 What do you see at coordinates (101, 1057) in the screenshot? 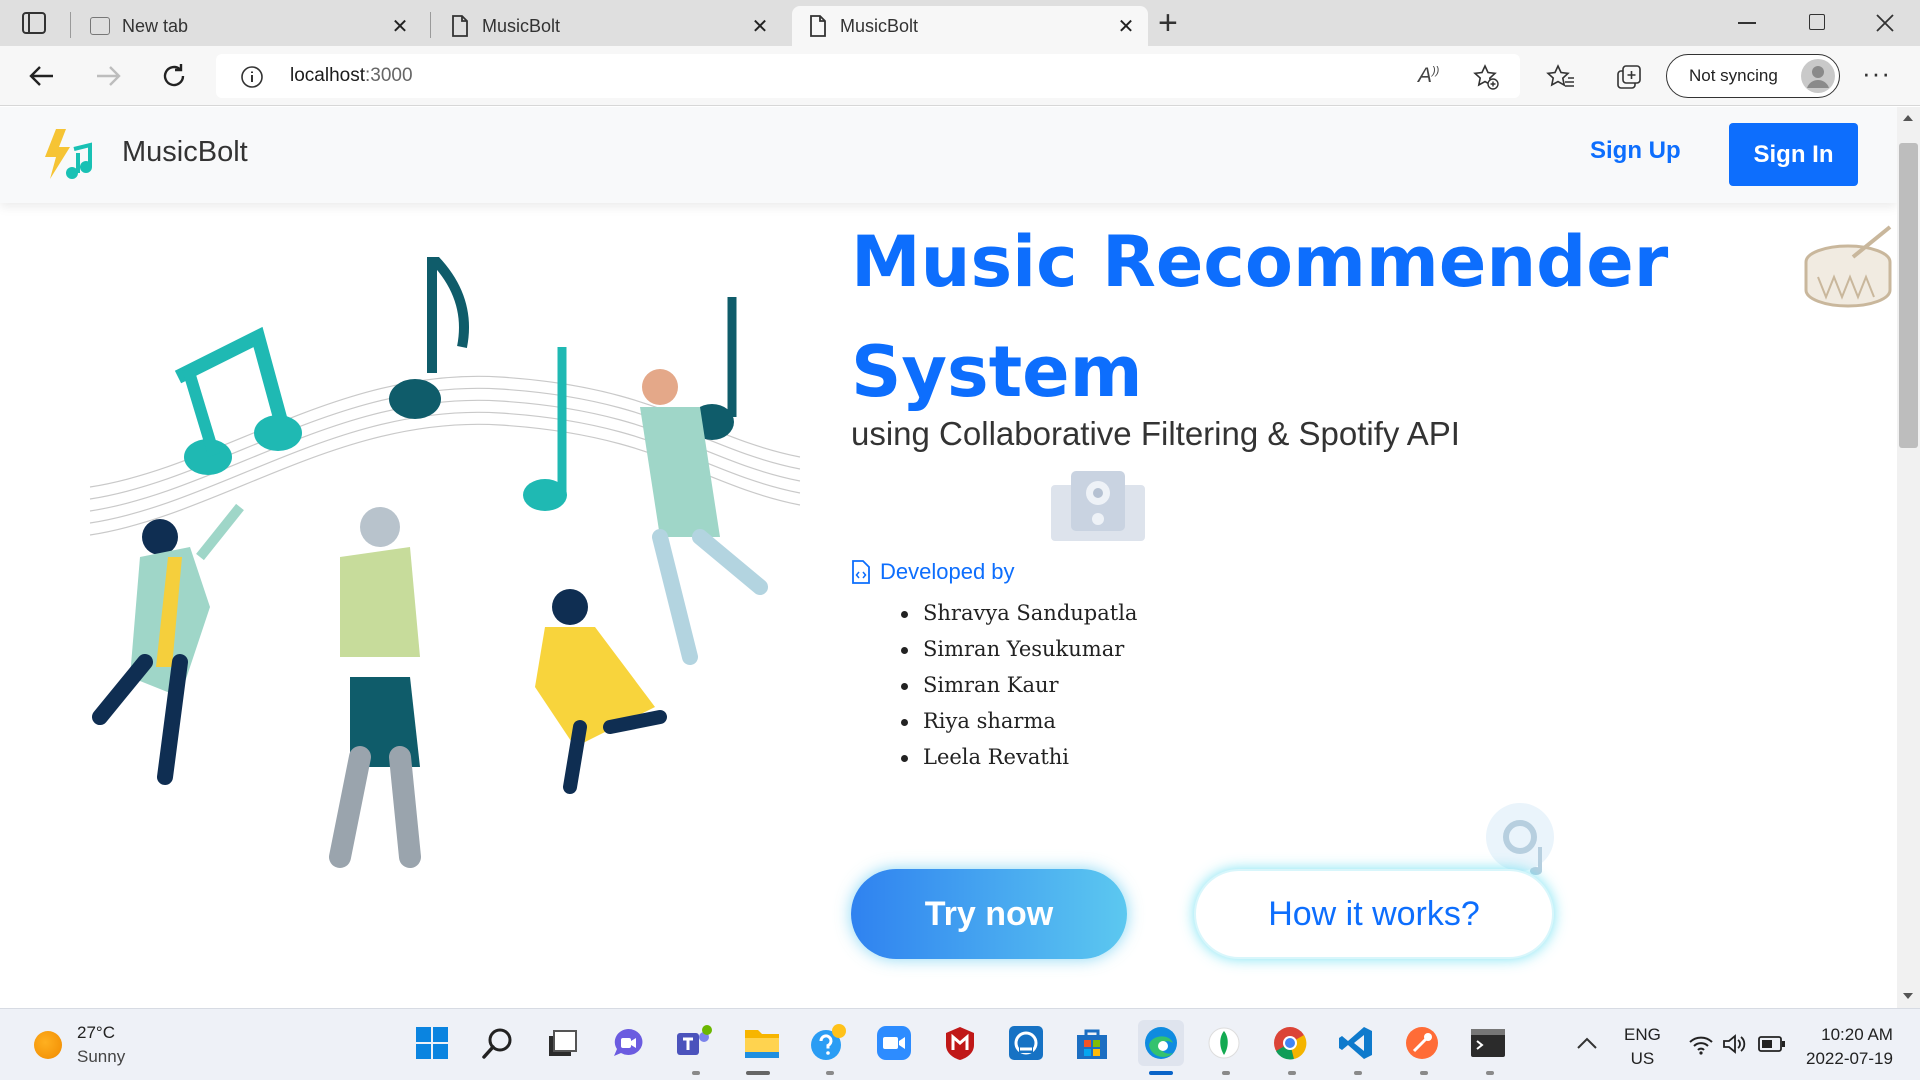
I see `weather-condition: Sunny` at bounding box center [101, 1057].